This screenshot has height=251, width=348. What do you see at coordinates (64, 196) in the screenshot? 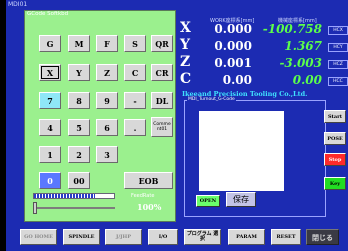
I see `progress-fill` at bounding box center [64, 196].